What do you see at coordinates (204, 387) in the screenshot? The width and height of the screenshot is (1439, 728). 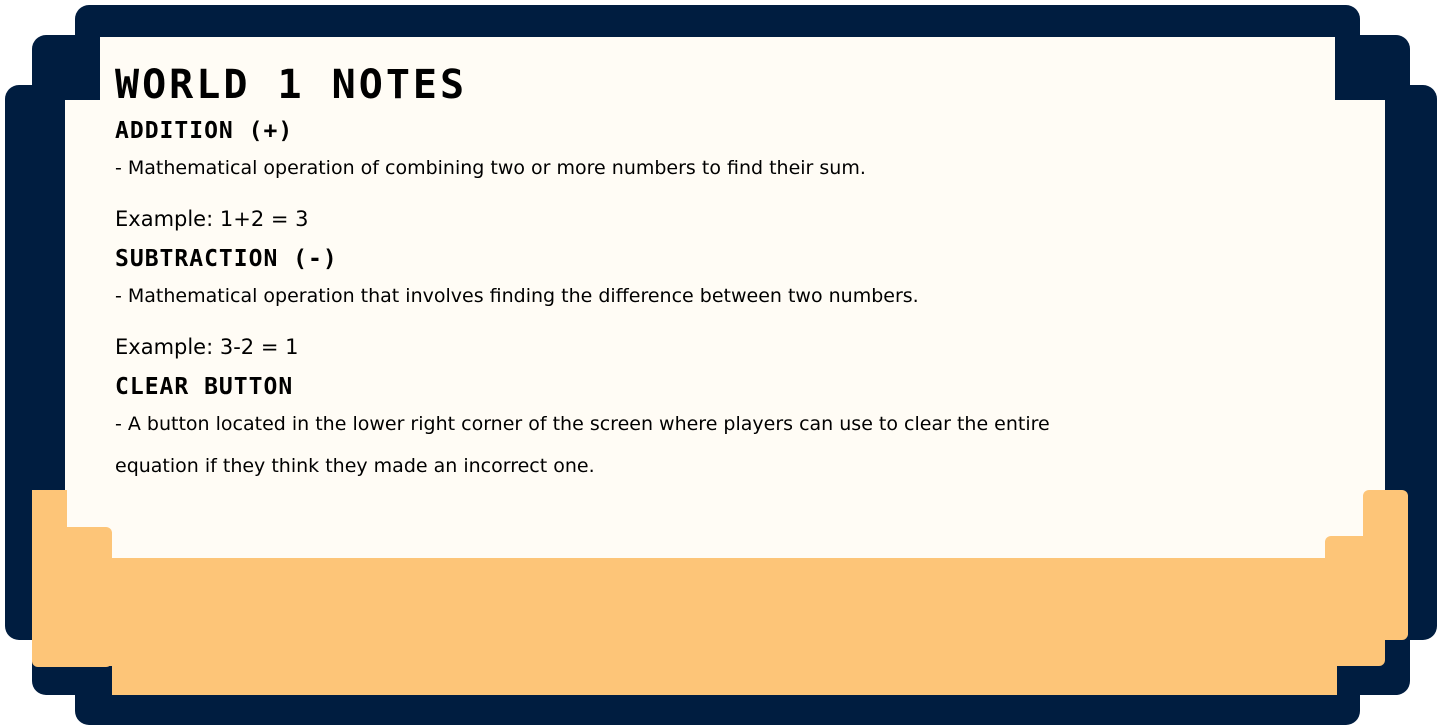 I see `section-heading-clear-button: CLEAR BUTTON` at bounding box center [204, 387].